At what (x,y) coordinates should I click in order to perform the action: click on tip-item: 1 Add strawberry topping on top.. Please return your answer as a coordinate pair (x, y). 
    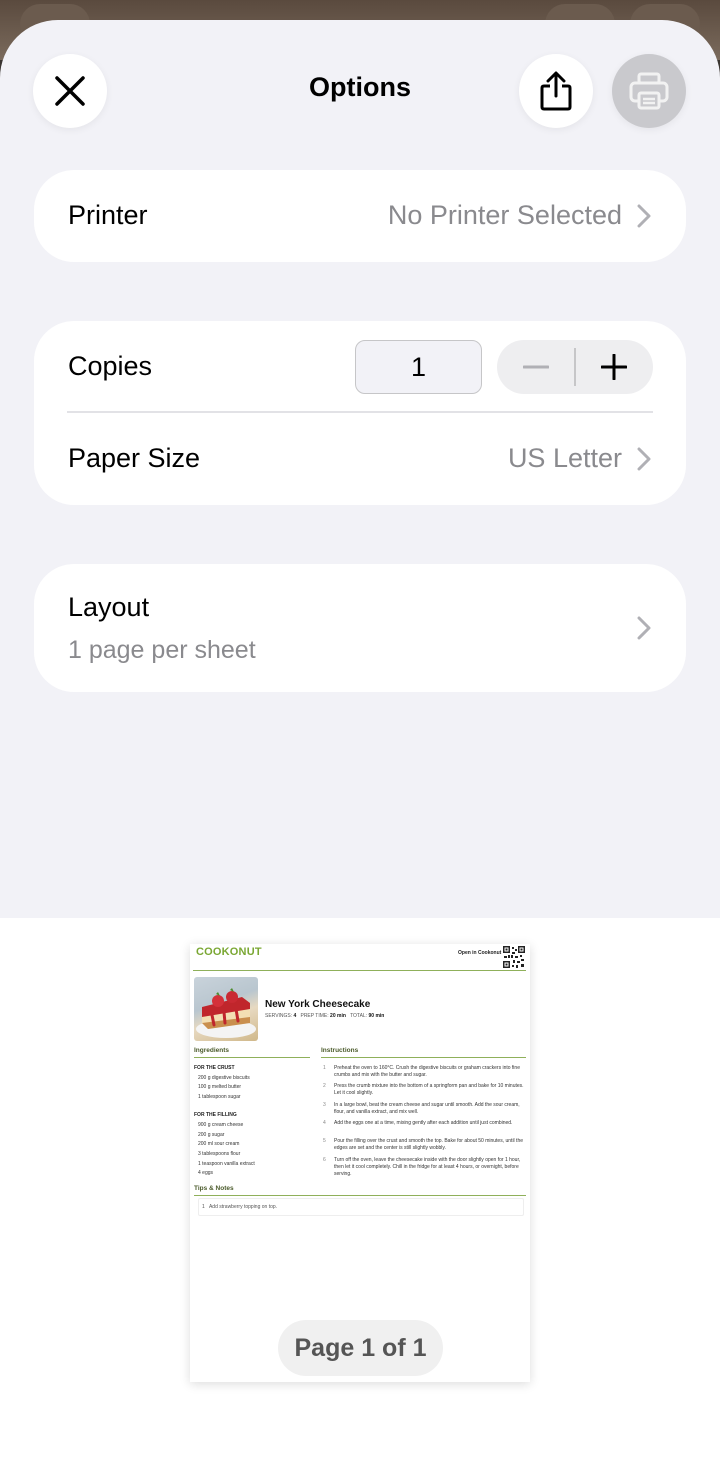
    Looking at the image, I should click on (240, 1207).